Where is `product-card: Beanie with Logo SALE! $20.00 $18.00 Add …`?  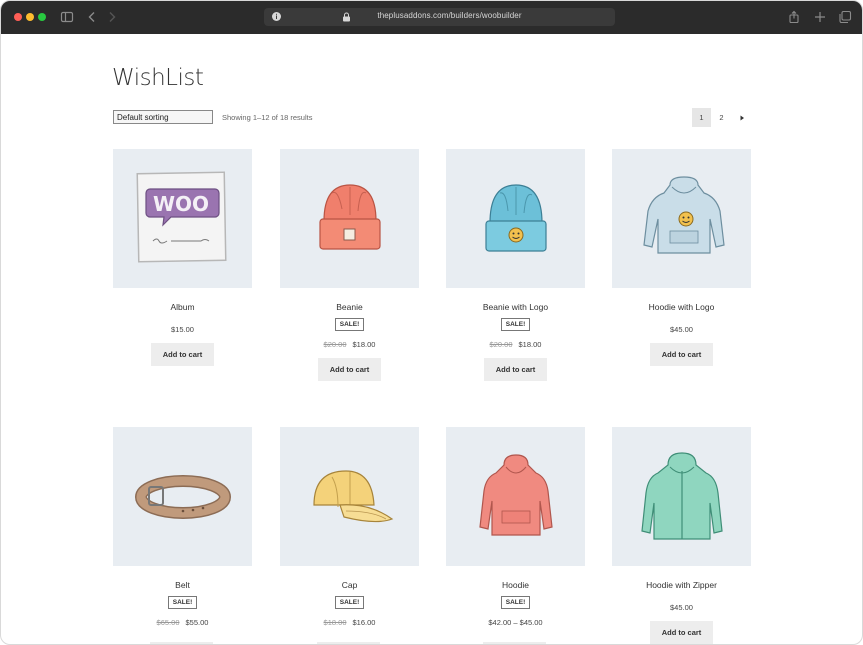
product-card: Beanie with Logo SALE! $20.00 $18.00 Add … is located at coordinates (515, 265).